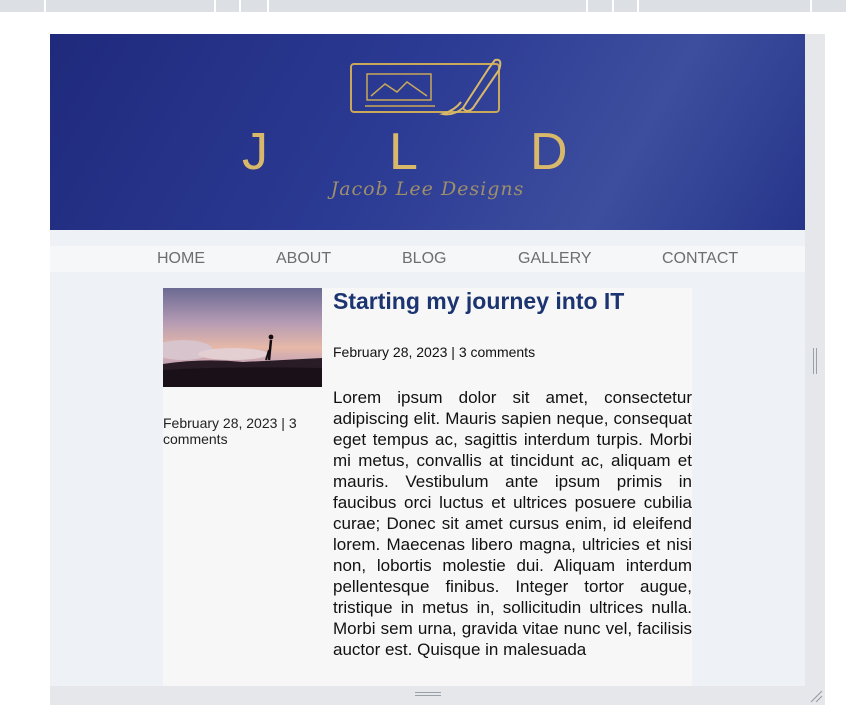  What do you see at coordinates (424, 259) in the screenshot?
I see `nav-blog: BLOG` at bounding box center [424, 259].